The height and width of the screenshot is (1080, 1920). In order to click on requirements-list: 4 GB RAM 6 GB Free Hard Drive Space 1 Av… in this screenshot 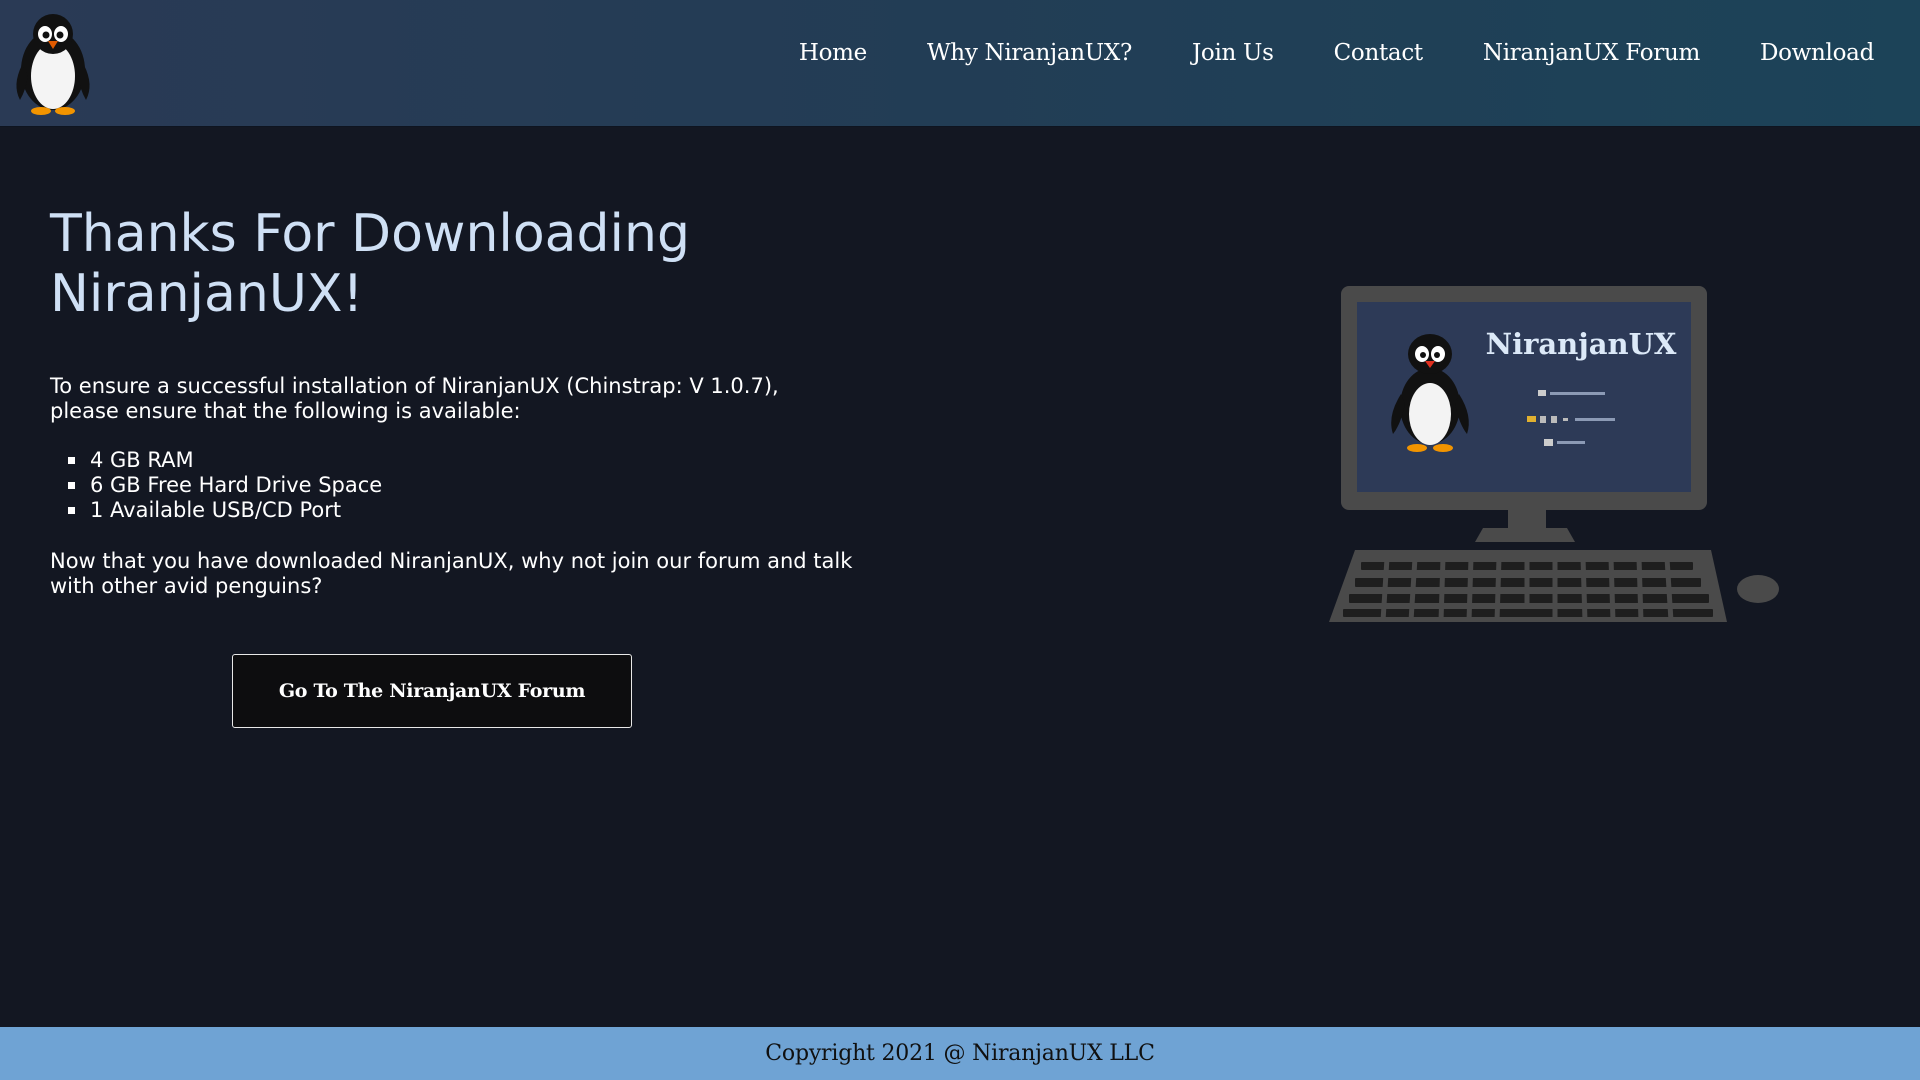, I will do `click(216, 485)`.